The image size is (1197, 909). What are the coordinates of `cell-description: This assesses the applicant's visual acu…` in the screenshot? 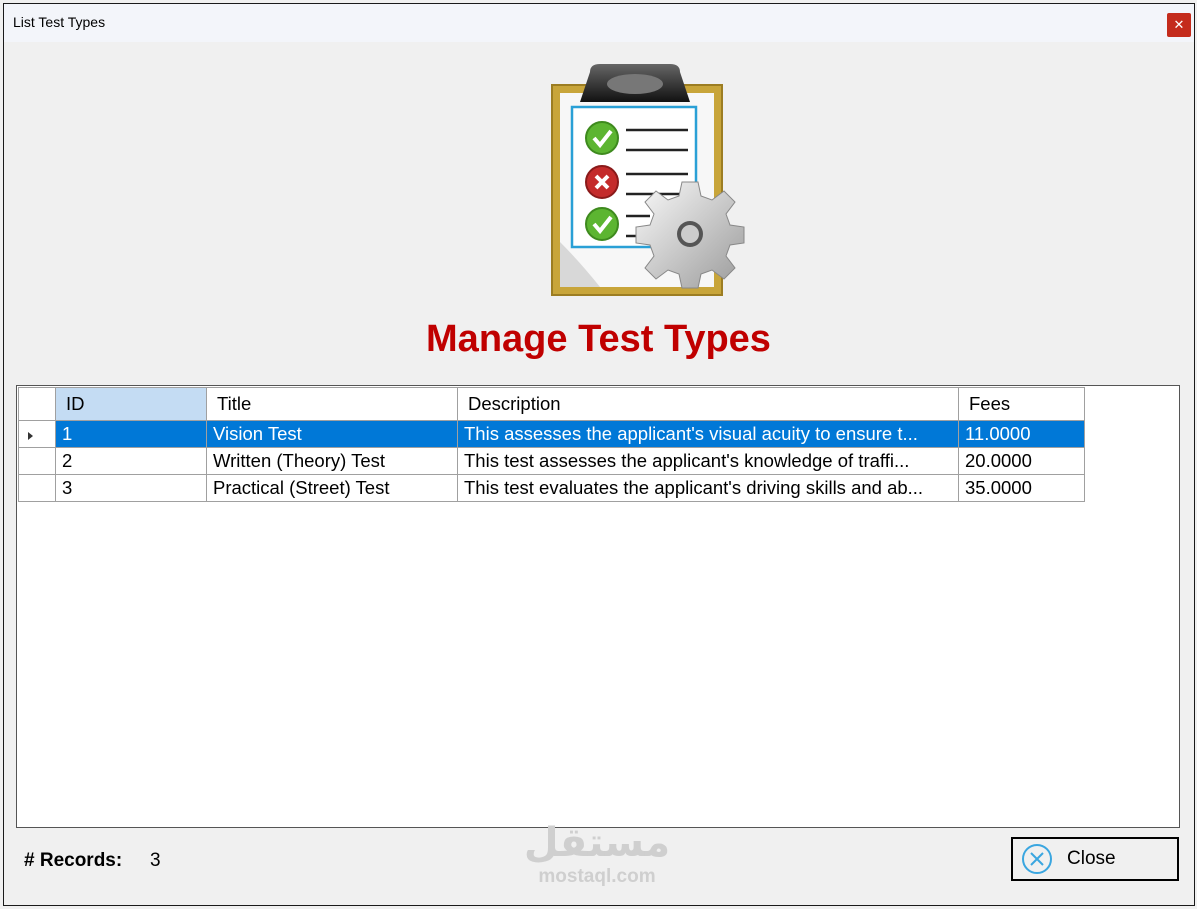 It's located at (708, 434).